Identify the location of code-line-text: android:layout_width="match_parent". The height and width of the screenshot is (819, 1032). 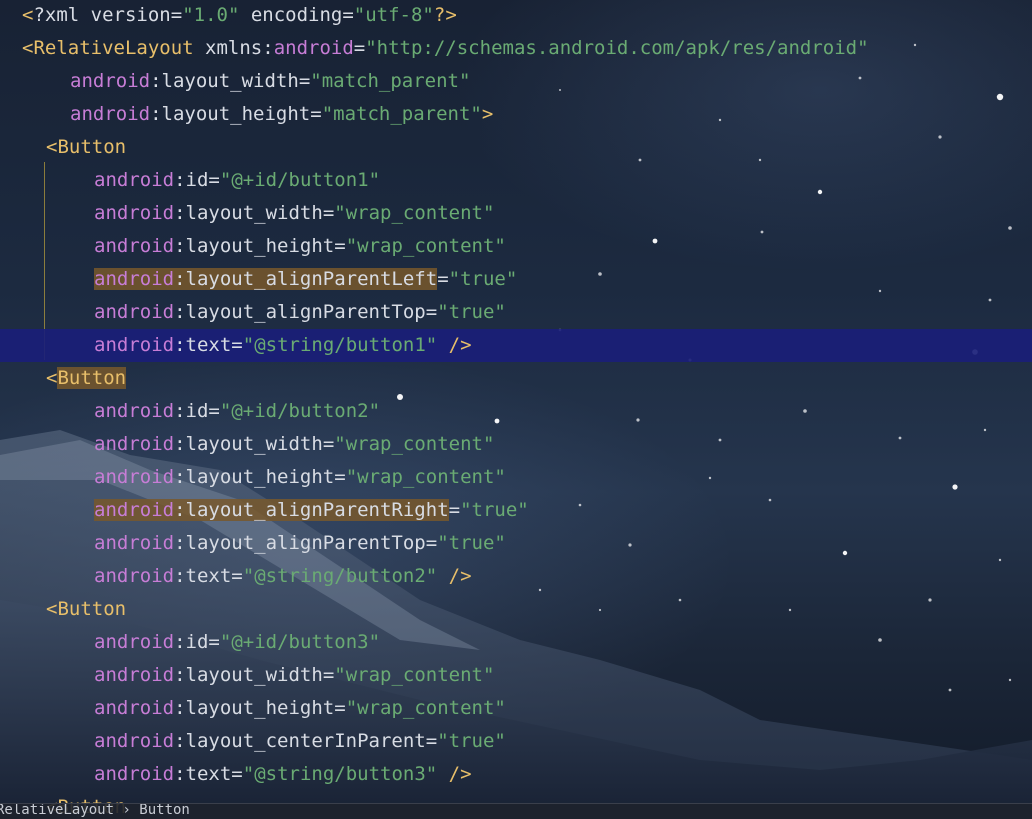
(270, 81).